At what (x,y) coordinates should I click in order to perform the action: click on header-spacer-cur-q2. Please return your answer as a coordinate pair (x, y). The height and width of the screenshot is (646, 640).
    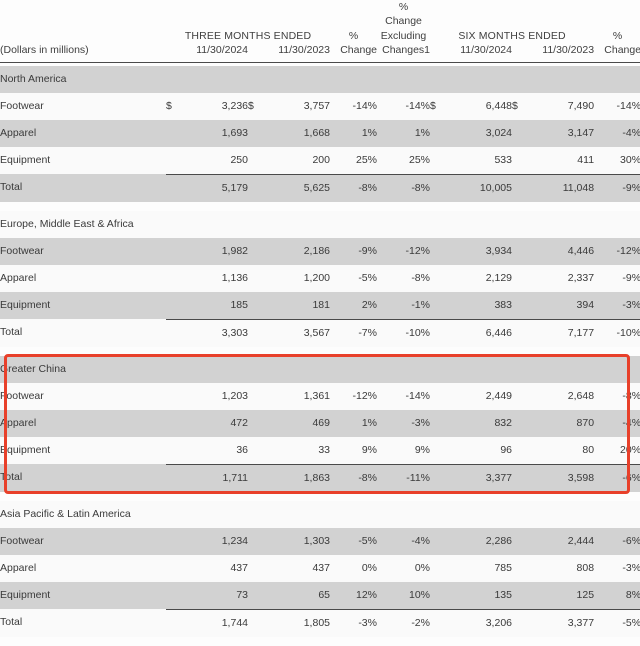
    Looking at the image, I should click on (259, 53).